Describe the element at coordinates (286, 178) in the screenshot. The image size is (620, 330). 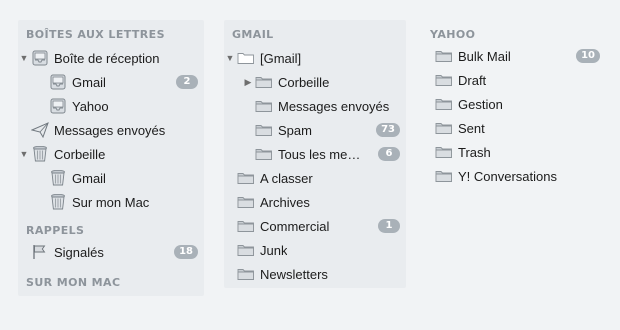
I see `folder-label: A classer` at that location.